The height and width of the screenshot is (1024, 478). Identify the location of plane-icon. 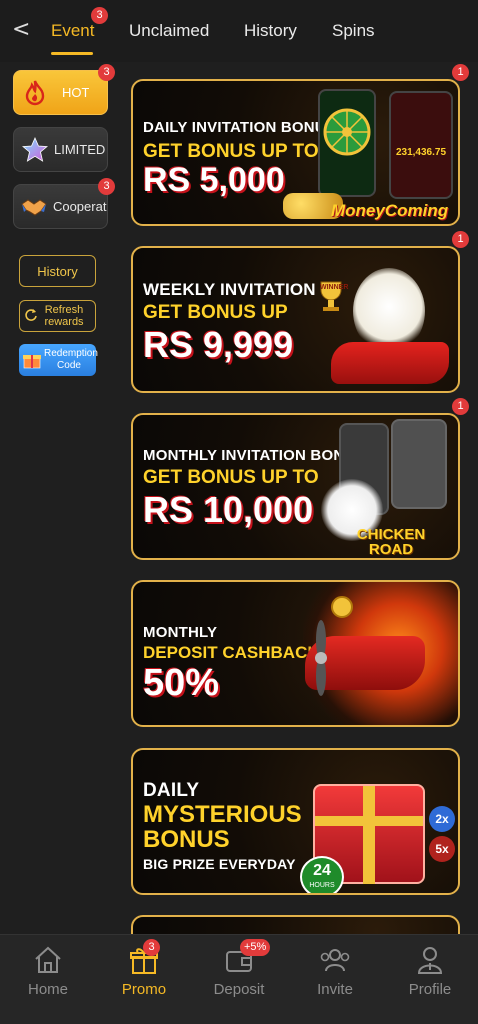
(390, 363).